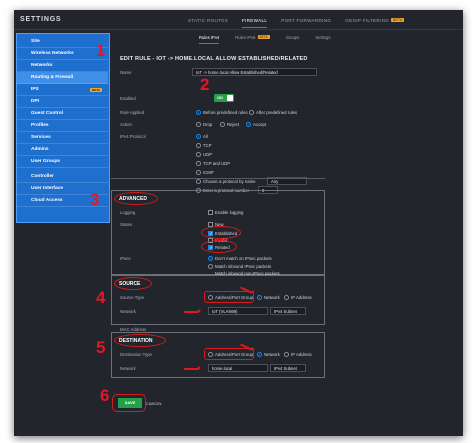 The height and width of the screenshot is (443, 474). What do you see at coordinates (198, 172) in the screenshot?
I see `radio-protocol-icmp` at bounding box center [198, 172].